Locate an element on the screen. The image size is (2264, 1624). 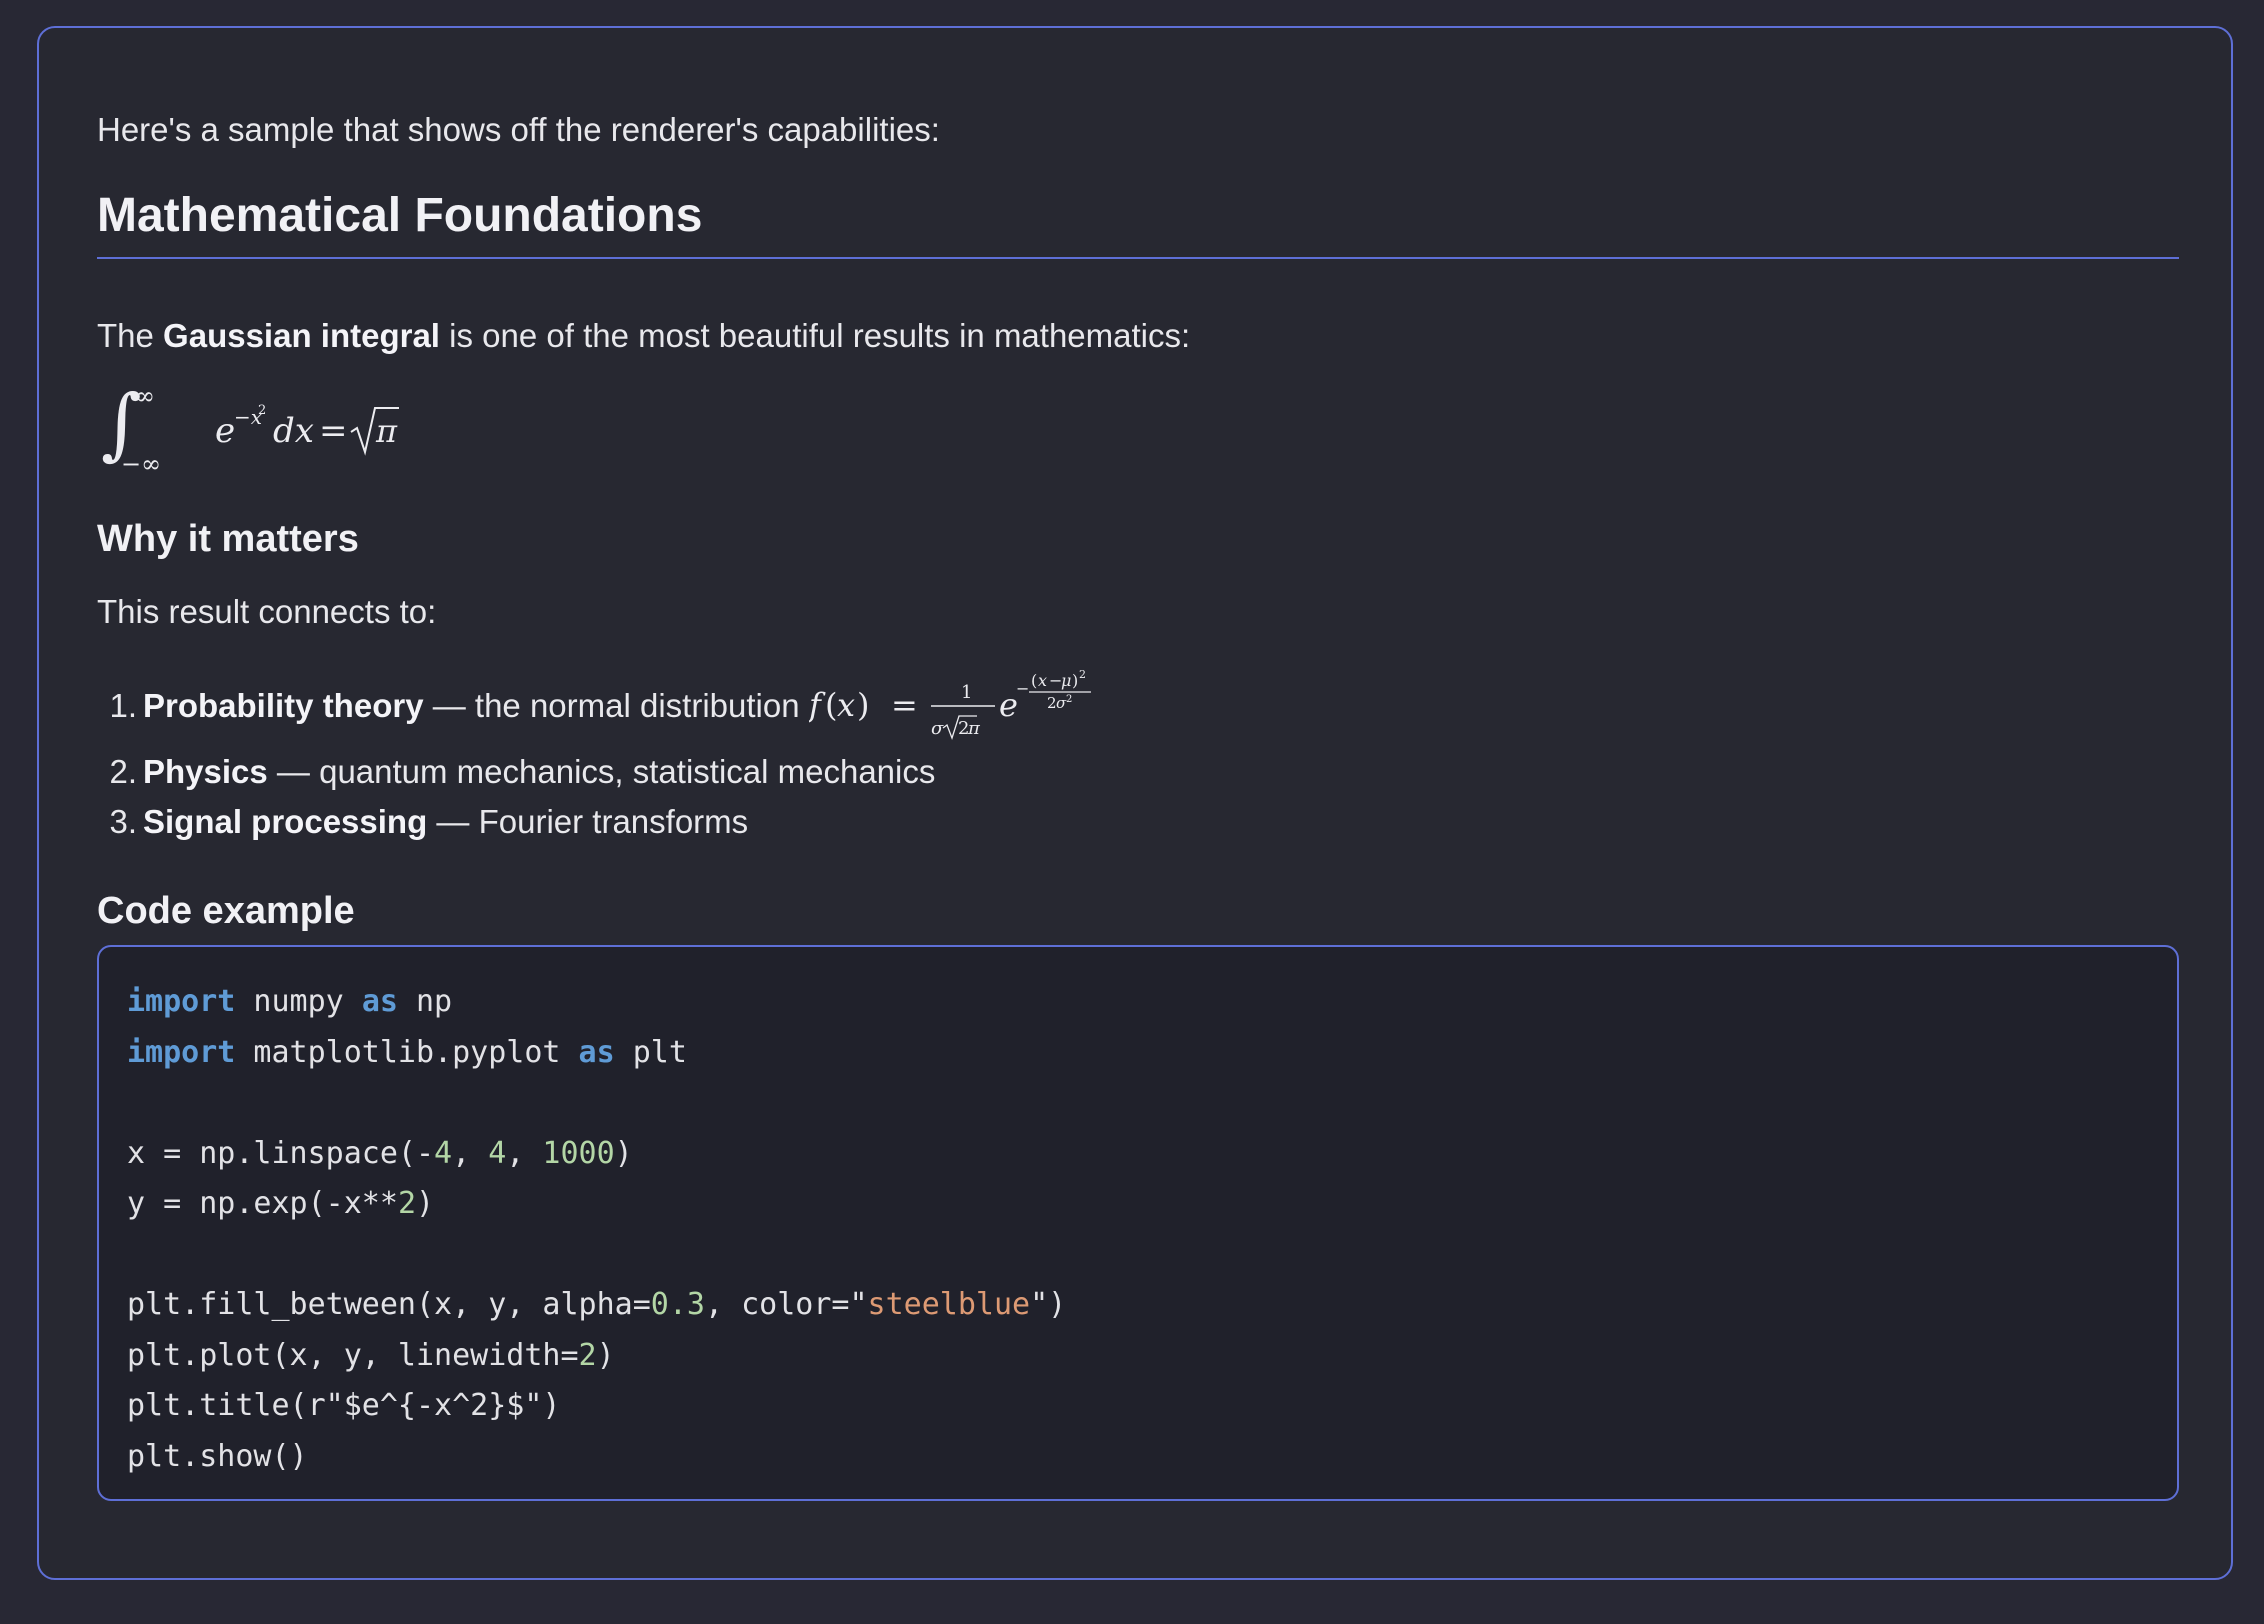
list-item-number: 3. is located at coordinates (123, 821).